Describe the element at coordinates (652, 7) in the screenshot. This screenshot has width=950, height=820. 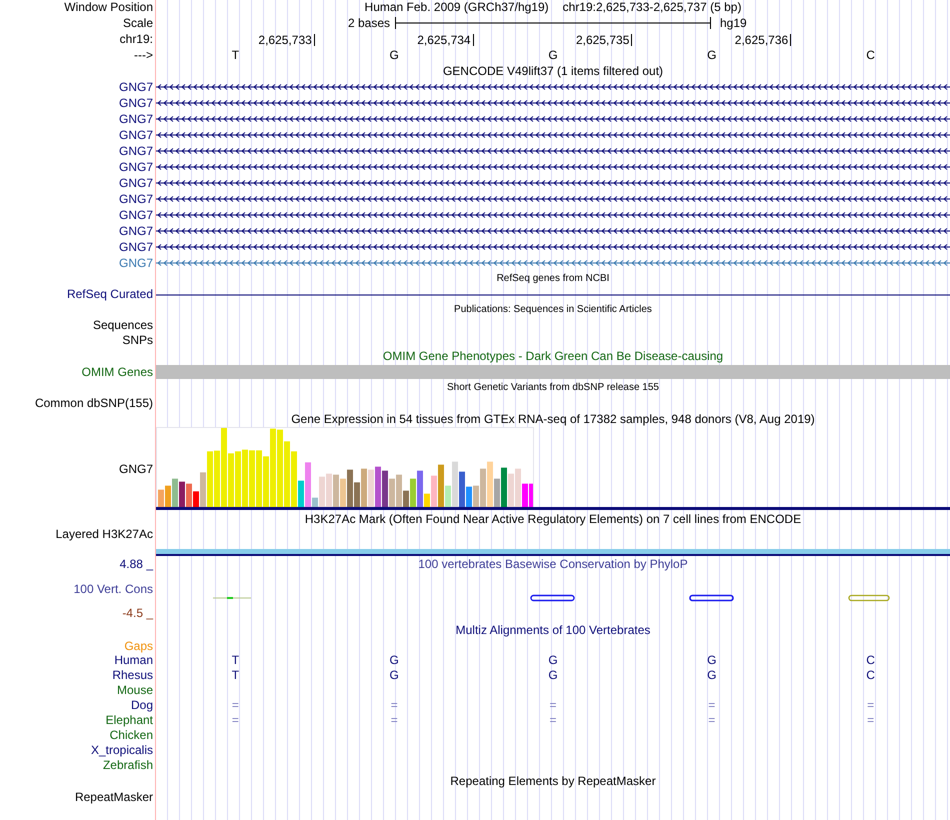
I see `position-text: chr19:2,625,733-2,625,737 (5 bp)` at that location.